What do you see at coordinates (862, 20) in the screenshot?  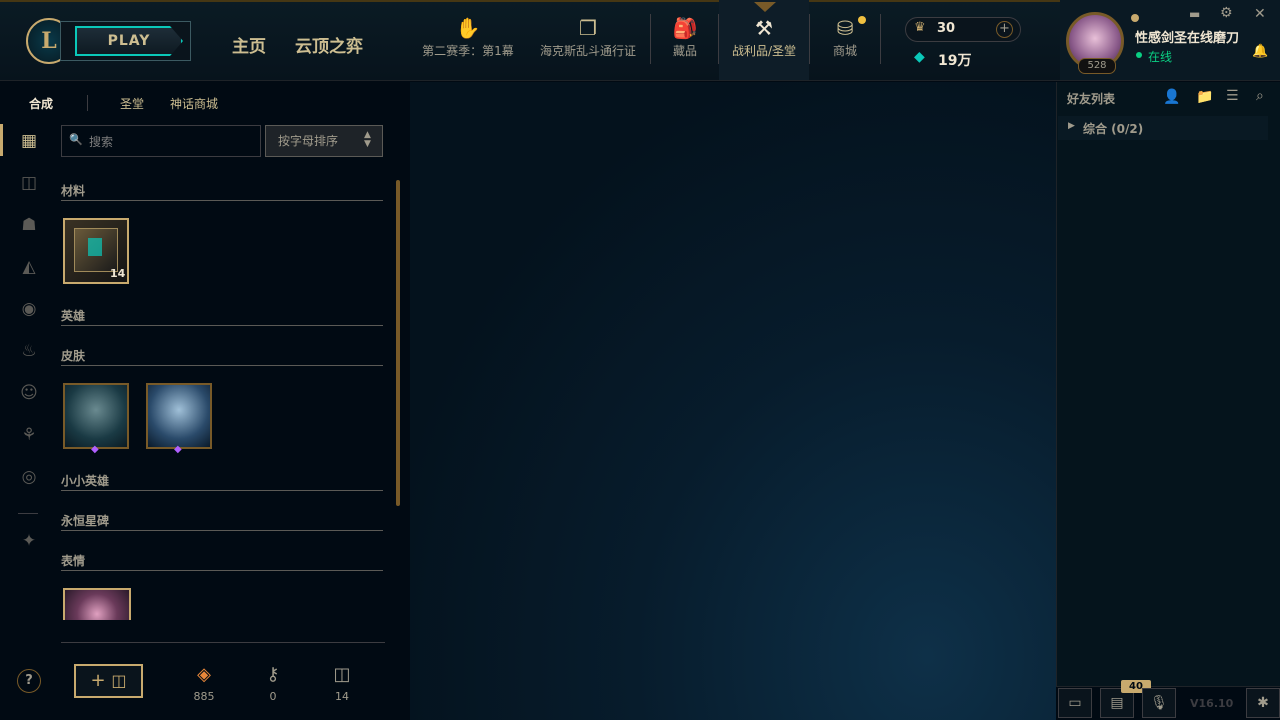 I see `store-notification-dot` at bounding box center [862, 20].